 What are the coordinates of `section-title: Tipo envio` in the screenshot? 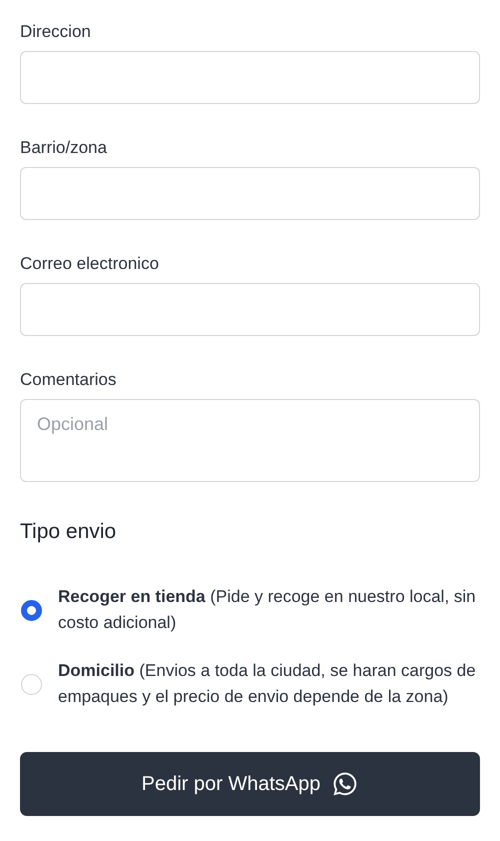 It's located at (69, 532).